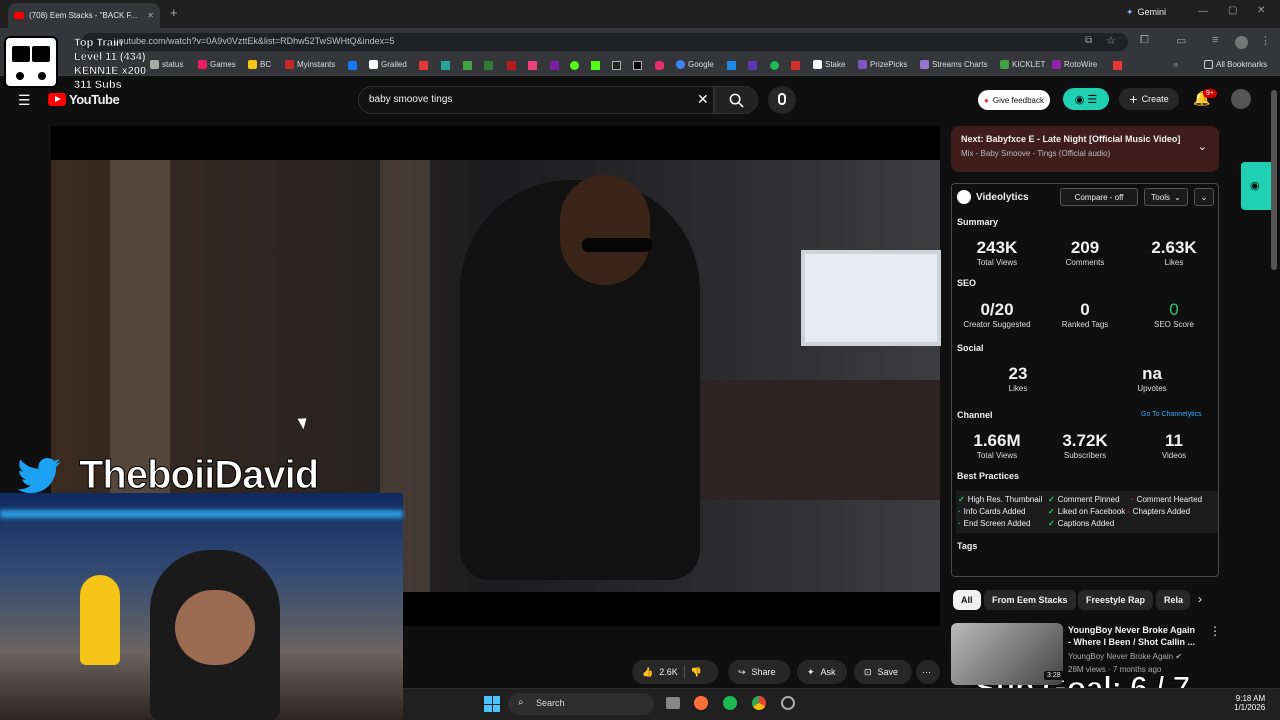 The width and height of the screenshot is (1280, 720). What do you see at coordinates (928, 672) in the screenshot?
I see `more-actions-button: ⋯` at bounding box center [928, 672].